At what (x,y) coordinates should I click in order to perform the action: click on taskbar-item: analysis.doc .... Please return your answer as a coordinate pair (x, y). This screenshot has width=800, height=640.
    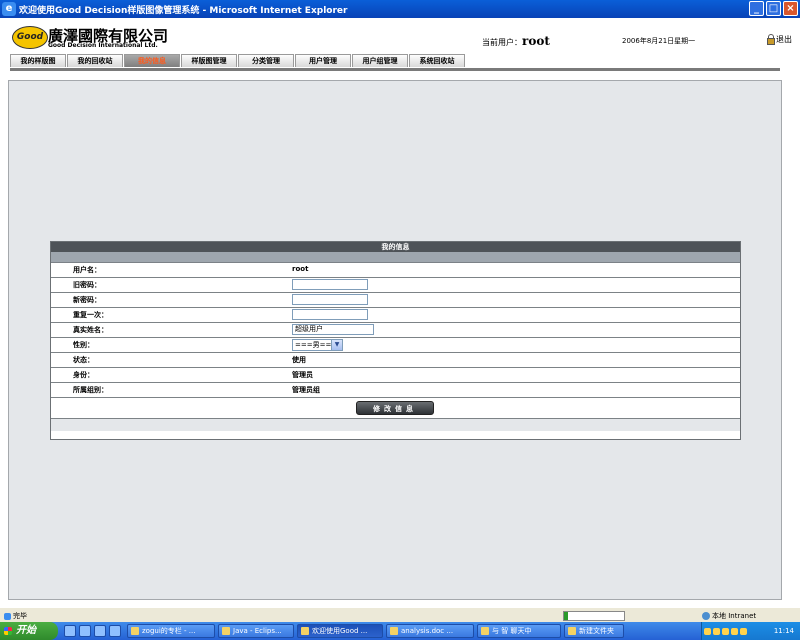
    Looking at the image, I should click on (430, 631).